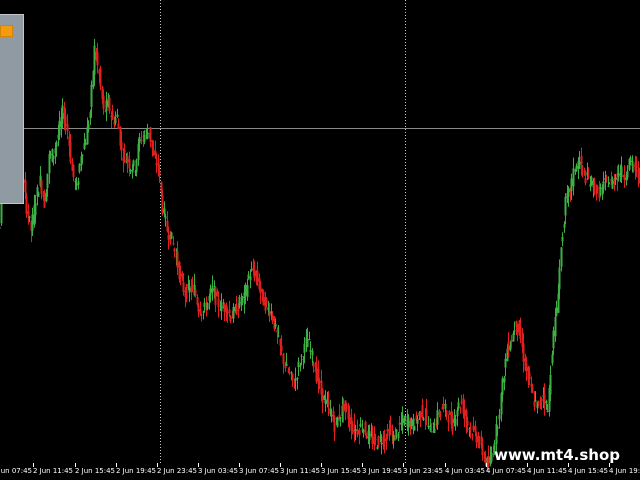 The image size is (640, 480). What do you see at coordinates (12, 109) in the screenshot?
I see `side-panel` at bounding box center [12, 109].